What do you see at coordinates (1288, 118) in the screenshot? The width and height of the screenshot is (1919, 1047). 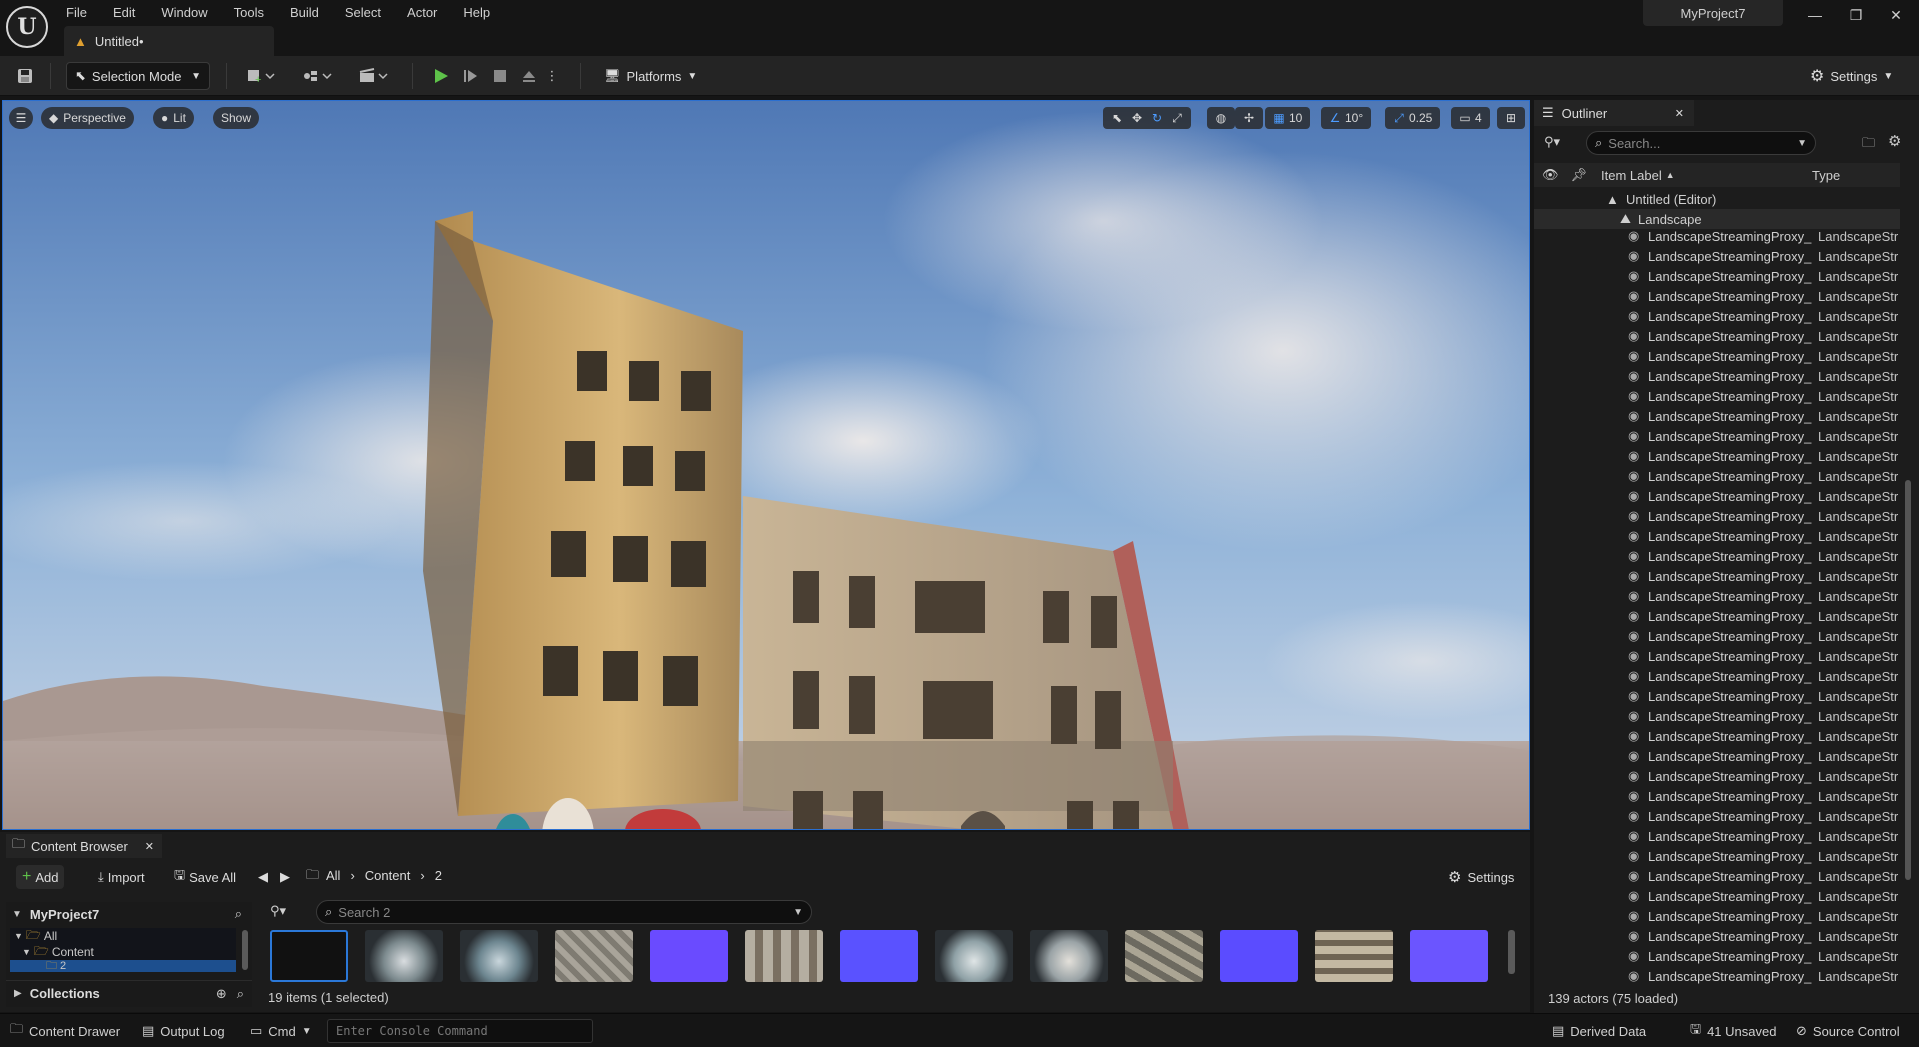 I see `grid-snap: ▦ 10` at bounding box center [1288, 118].